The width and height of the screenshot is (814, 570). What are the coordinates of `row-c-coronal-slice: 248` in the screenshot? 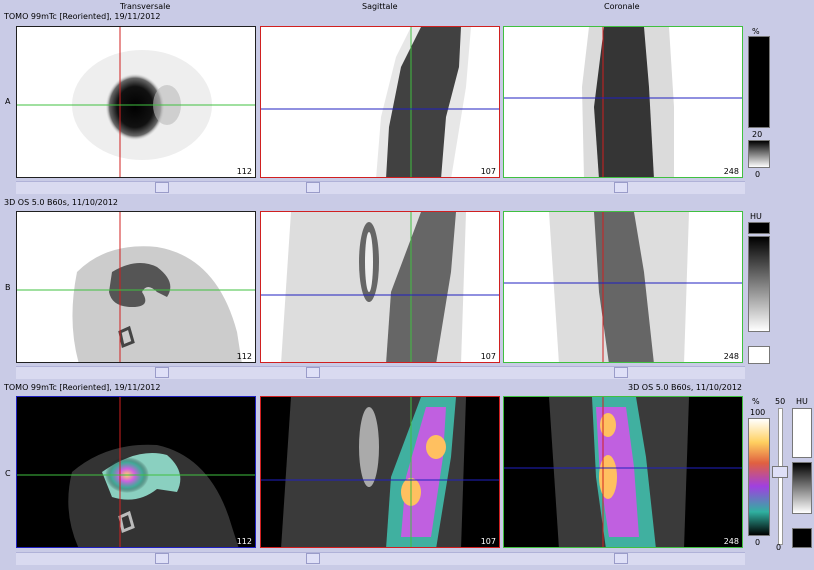 It's located at (731, 541).